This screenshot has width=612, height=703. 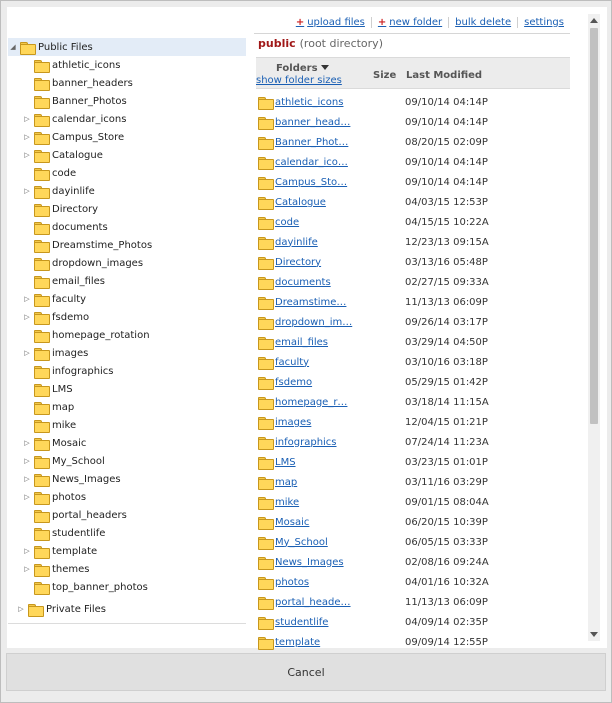 What do you see at coordinates (594, 226) in the screenshot?
I see `scroll-thumb` at bounding box center [594, 226].